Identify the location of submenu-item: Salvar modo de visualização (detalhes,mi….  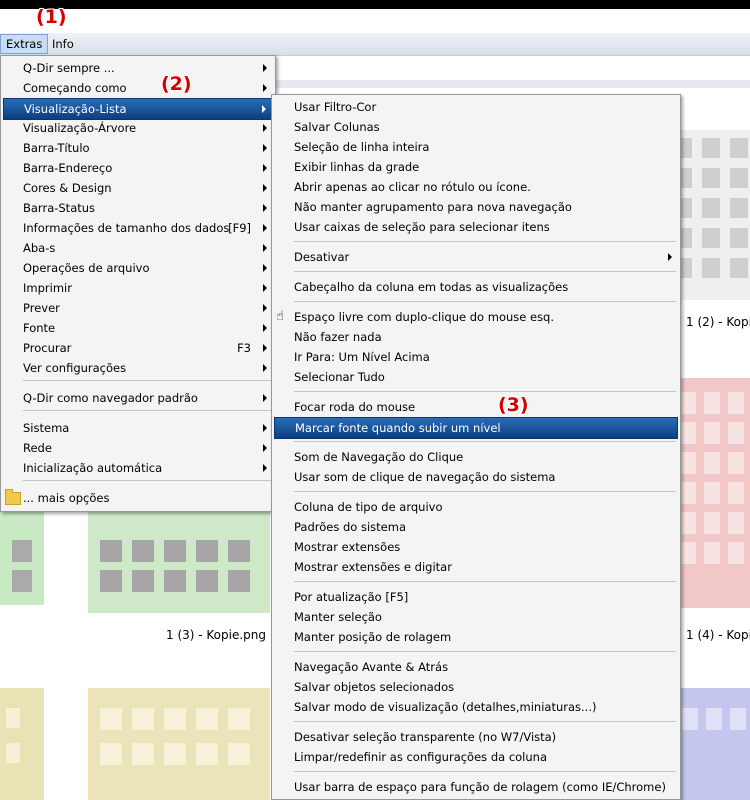
(476, 707).